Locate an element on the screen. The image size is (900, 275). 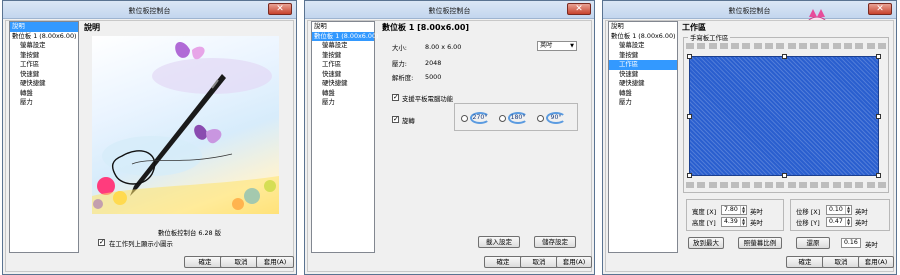
offset-y-stepper: ▲ ▼ is located at coordinates (848, 222).